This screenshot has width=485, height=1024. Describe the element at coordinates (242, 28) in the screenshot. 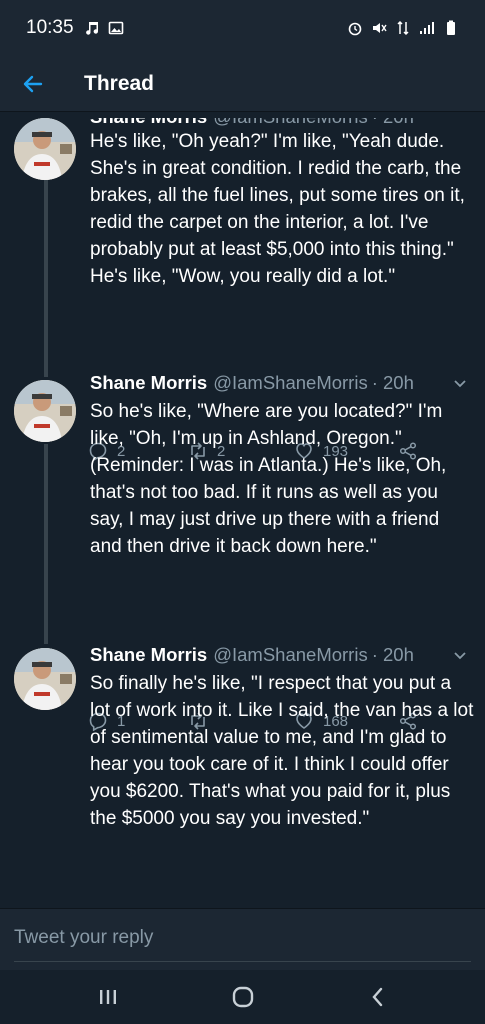

I see `status-bar: 10:35` at that location.